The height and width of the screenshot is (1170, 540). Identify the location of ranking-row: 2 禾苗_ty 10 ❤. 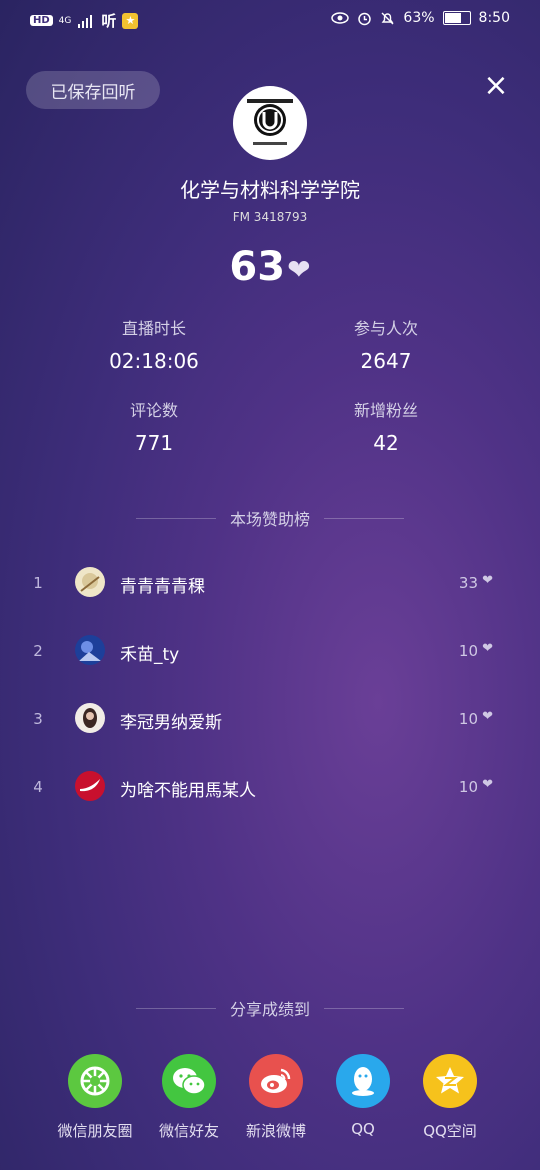
(270, 652).